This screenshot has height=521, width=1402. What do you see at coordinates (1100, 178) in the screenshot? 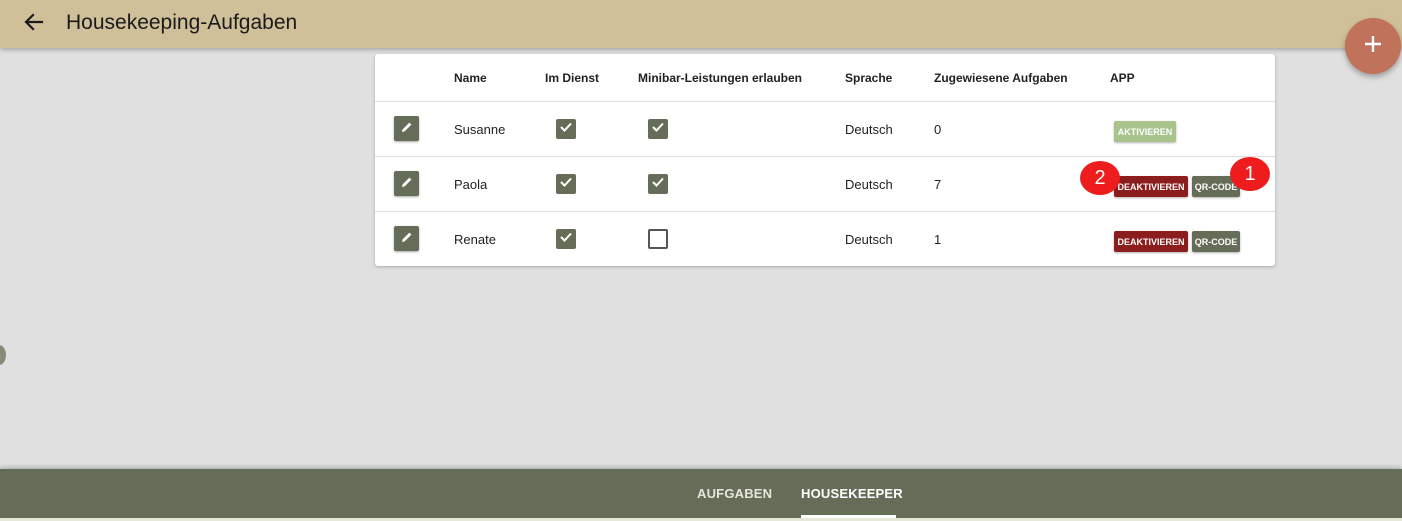
I see `annotation-badge-2: 2` at bounding box center [1100, 178].